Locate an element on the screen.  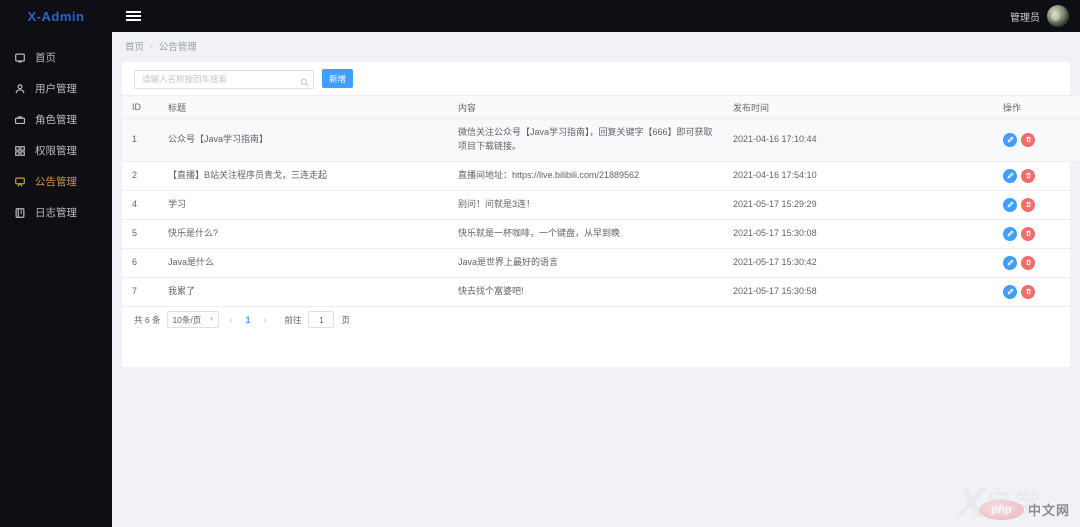
cell-time: 2021-04-16 17:54:10 is located at coordinates (858, 176).